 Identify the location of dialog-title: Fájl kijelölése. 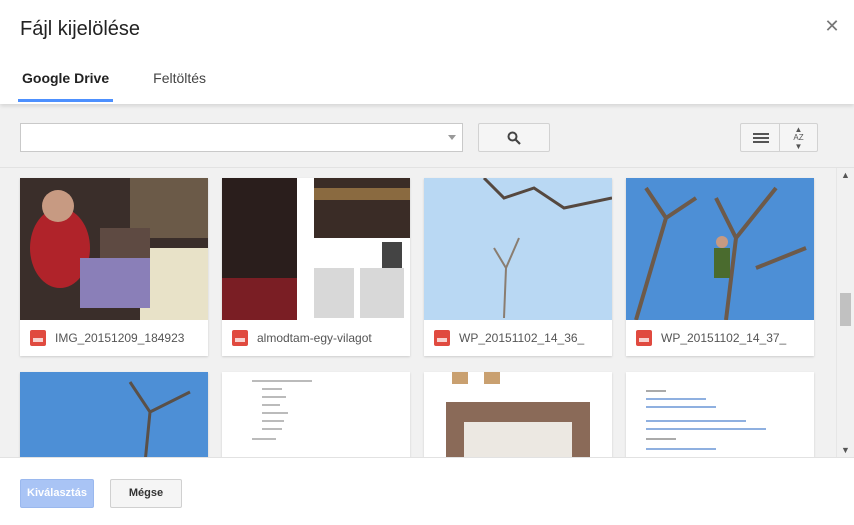
(80, 29).